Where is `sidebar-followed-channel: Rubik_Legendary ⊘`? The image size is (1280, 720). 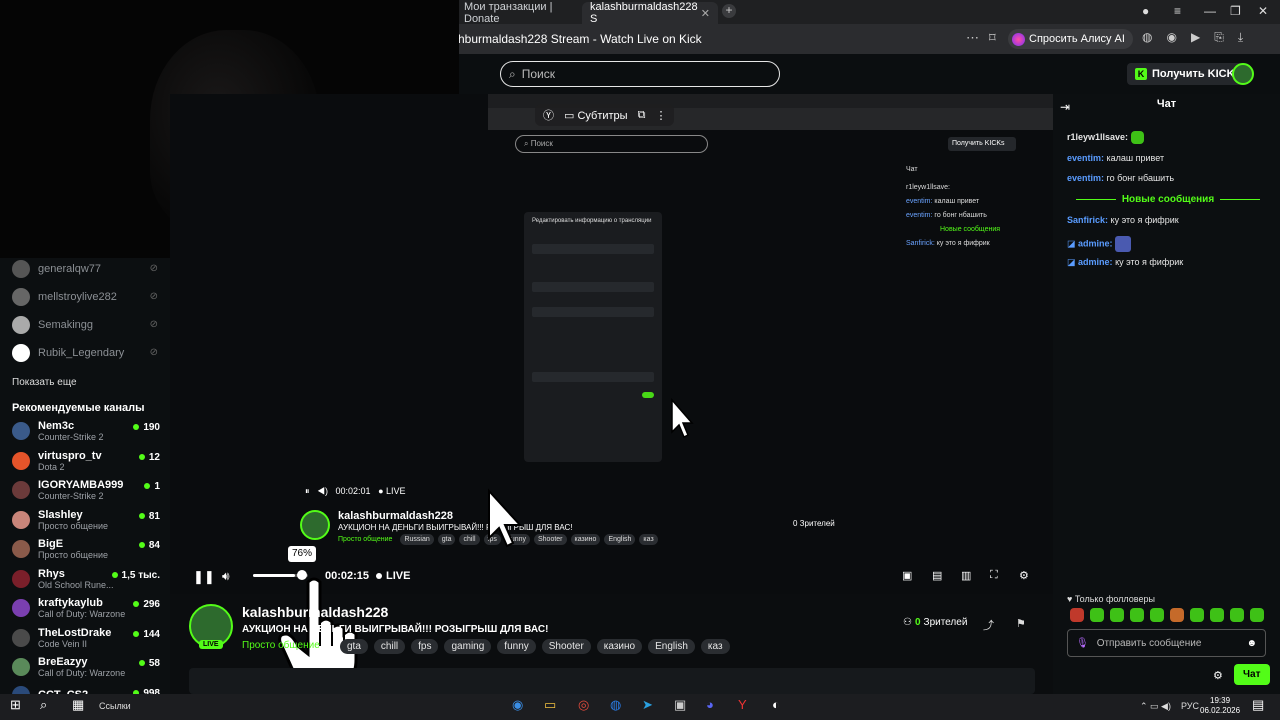 sidebar-followed-channel: Rubik_Legendary ⊘ is located at coordinates (87, 353).